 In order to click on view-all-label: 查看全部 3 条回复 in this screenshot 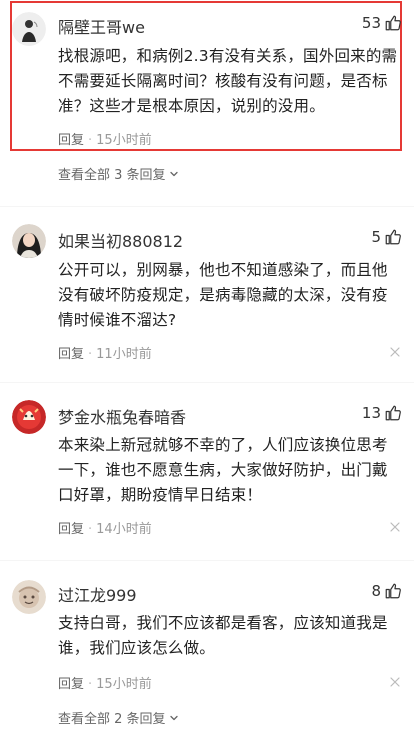, I will do `click(112, 175)`.